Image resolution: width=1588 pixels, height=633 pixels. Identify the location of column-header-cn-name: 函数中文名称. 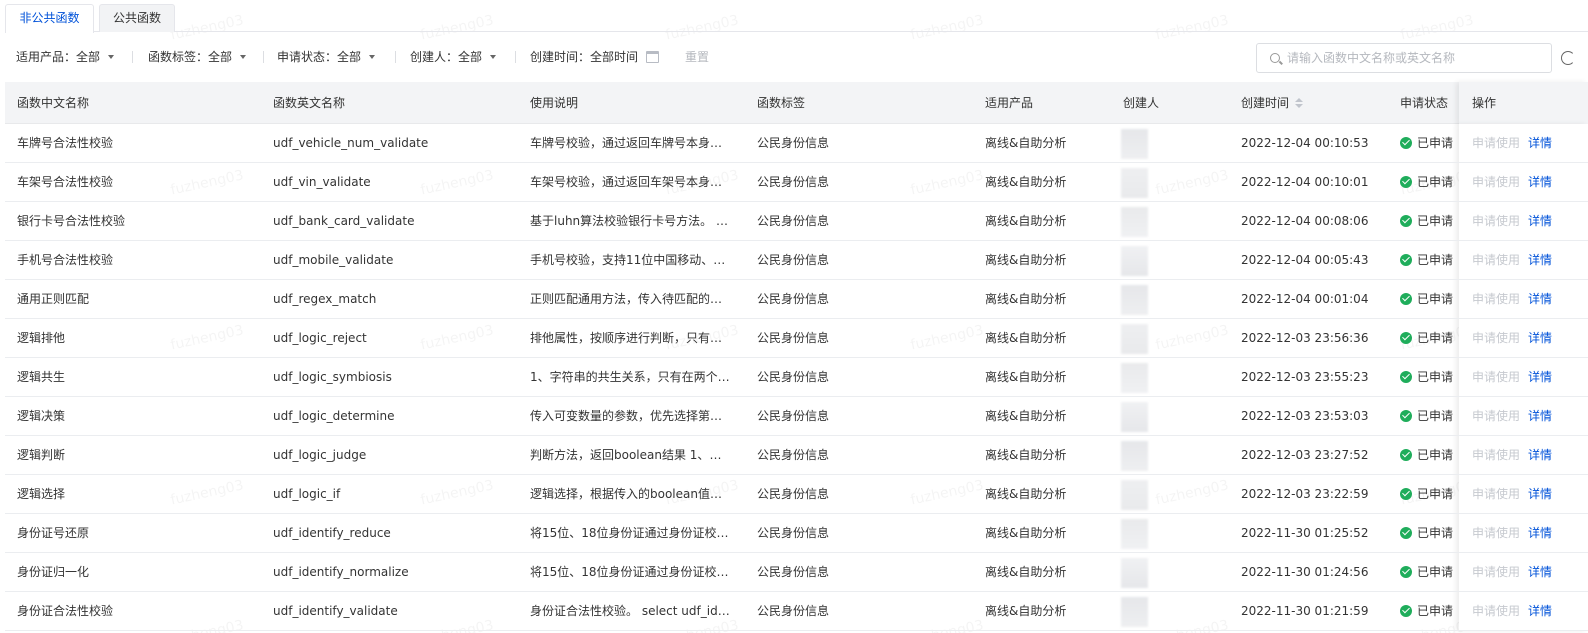
(53, 103).